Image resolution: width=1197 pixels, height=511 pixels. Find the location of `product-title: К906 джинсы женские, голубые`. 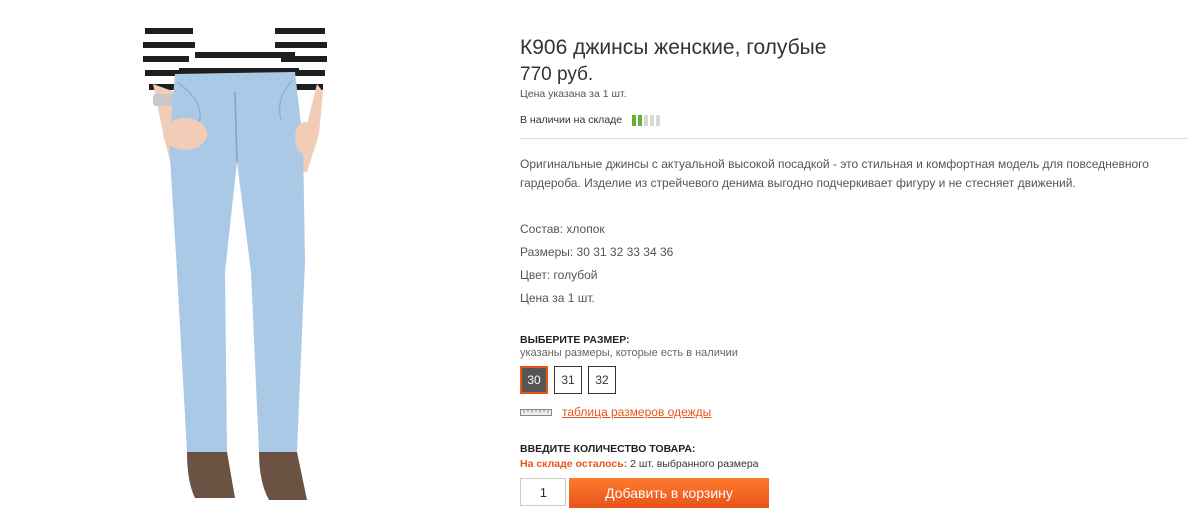

product-title: К906 джинсы женские, голубые is located at coordinates (673, 48).